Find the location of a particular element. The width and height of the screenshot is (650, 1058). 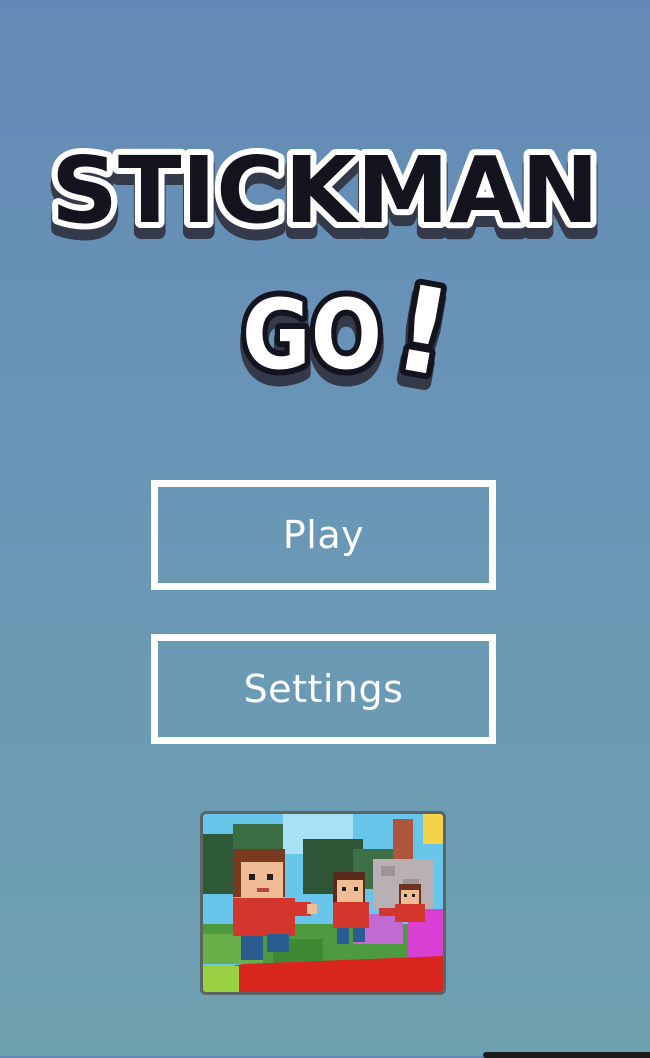

stickman-runners-image is located at coordinates (323, 903).